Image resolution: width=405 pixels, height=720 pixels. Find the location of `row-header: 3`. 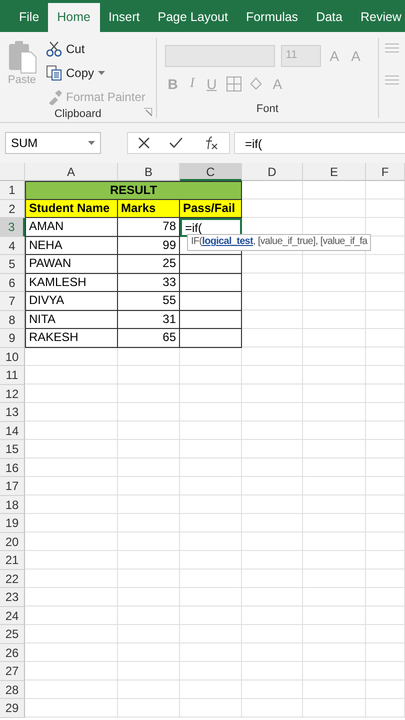

row-header: 3 is located at coordinates (12, 227).